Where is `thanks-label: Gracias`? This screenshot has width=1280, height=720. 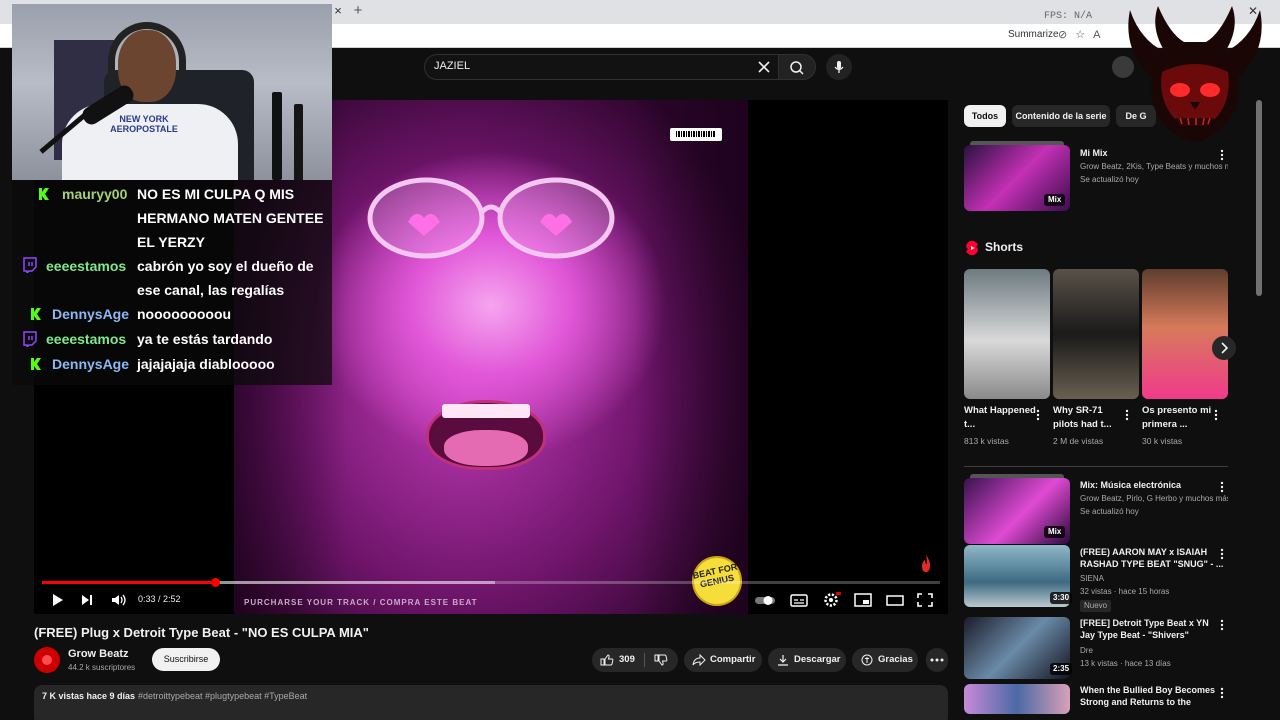
thanks-label: Gracias is located at coordinates (895, 659).